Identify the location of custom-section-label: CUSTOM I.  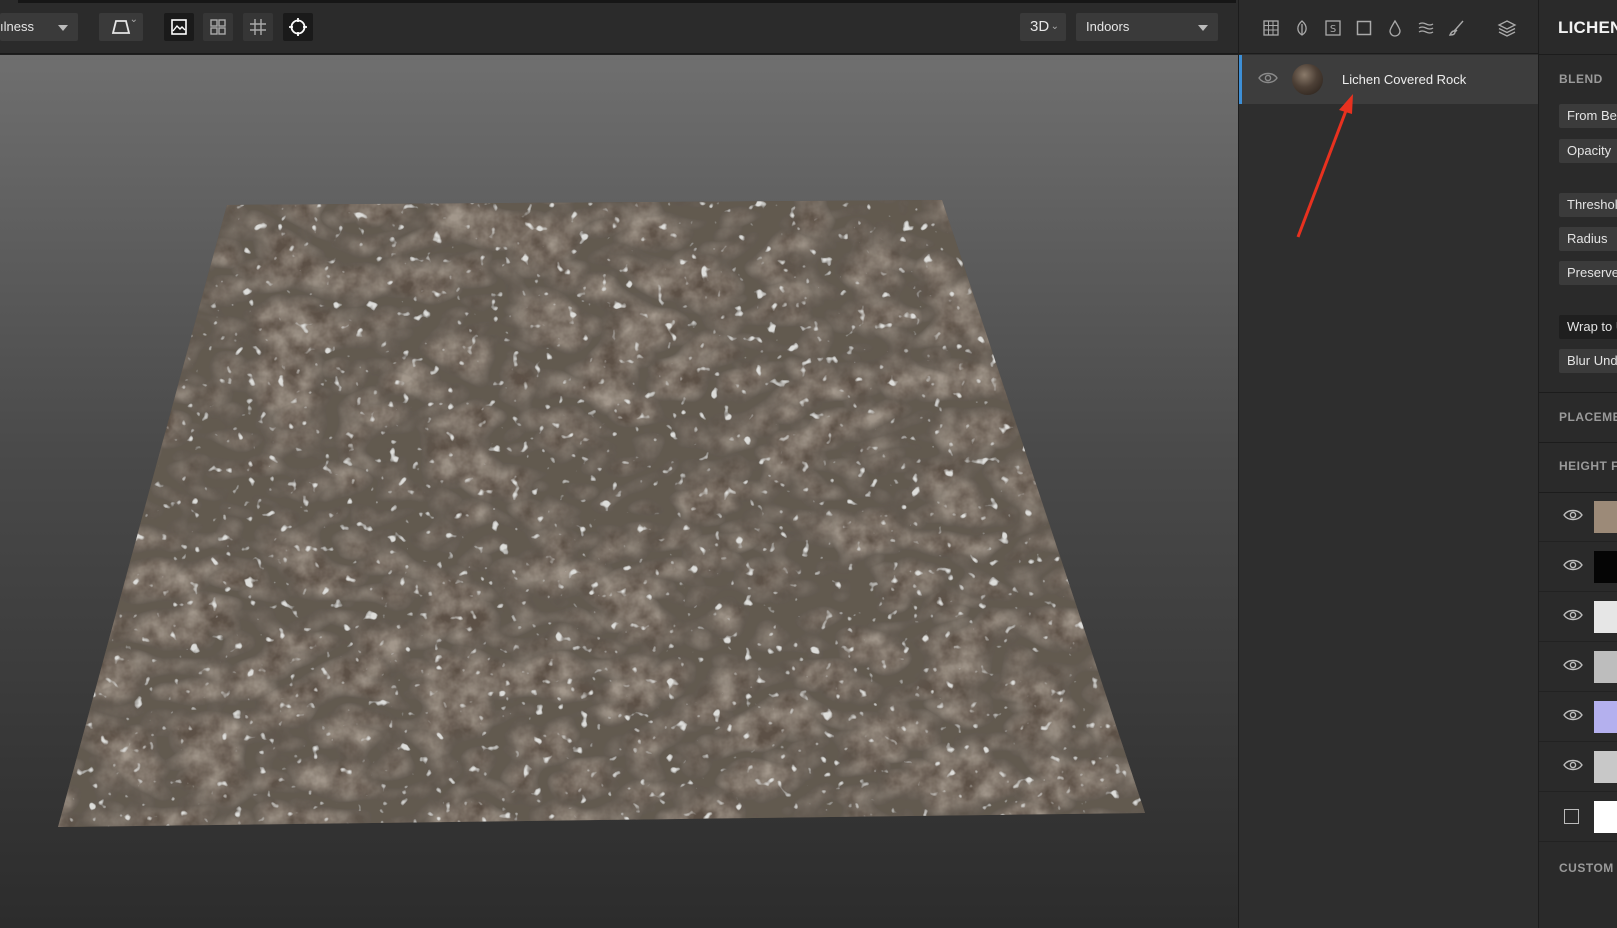
(1588, 868).